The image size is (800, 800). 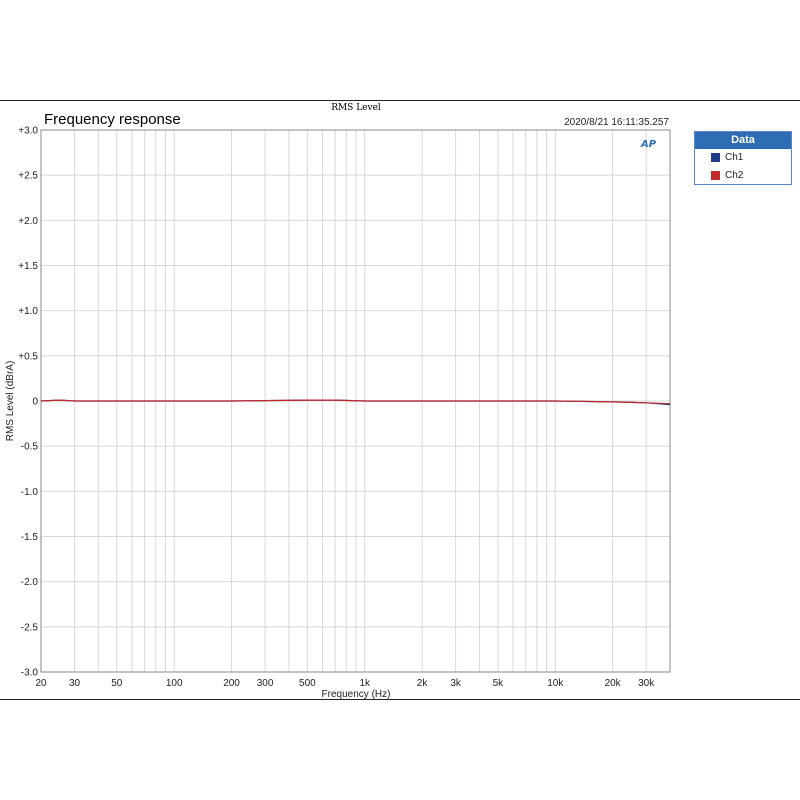 I want to click on legend-title: Data, so click(x=743, y=140).